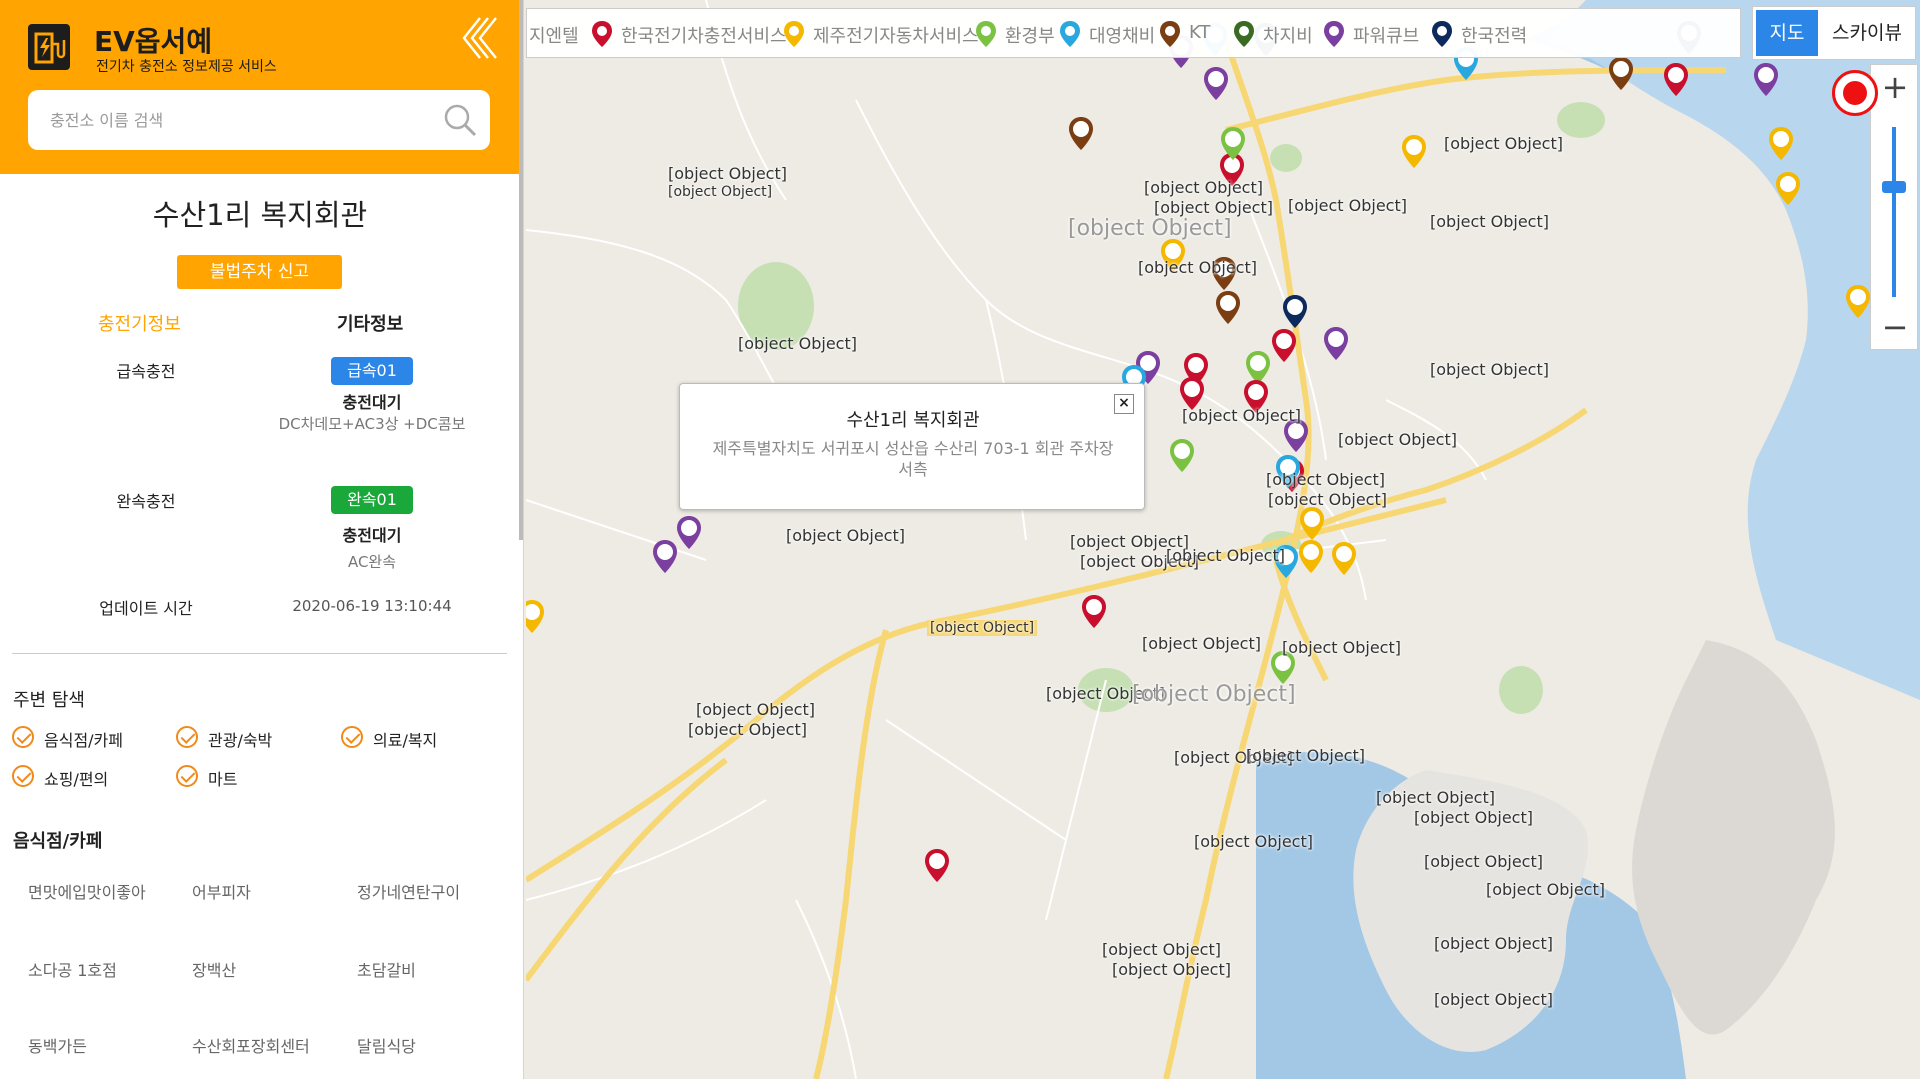  I want to click on restaurant-item: 정가네연탄구이, so click(432, 893).